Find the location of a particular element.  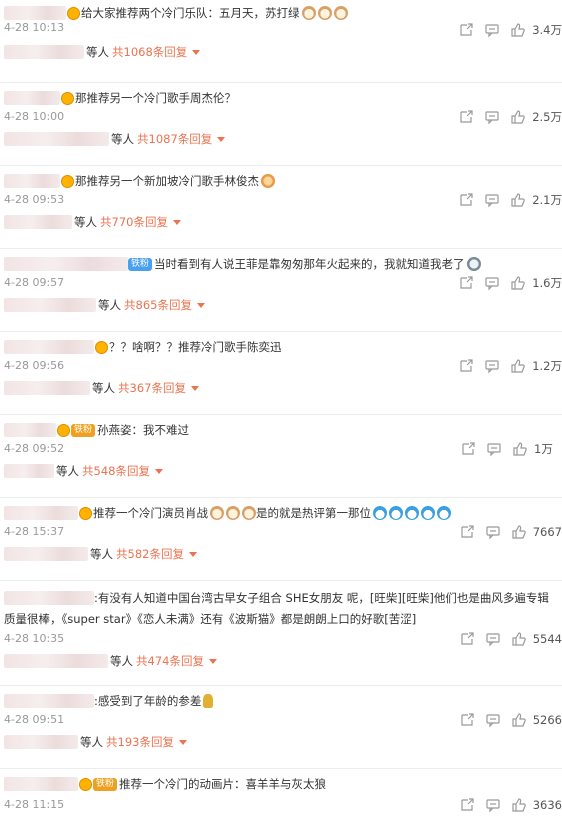

replies-toggle: 等人 共193条回复 is located at coordinates (95, 742).